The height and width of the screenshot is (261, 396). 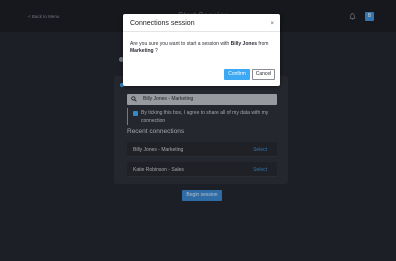 What do you see at coordinates (263, 74) in the screenshot?
I see `cancel-button: Cancel` at bounding box center [263, 74].